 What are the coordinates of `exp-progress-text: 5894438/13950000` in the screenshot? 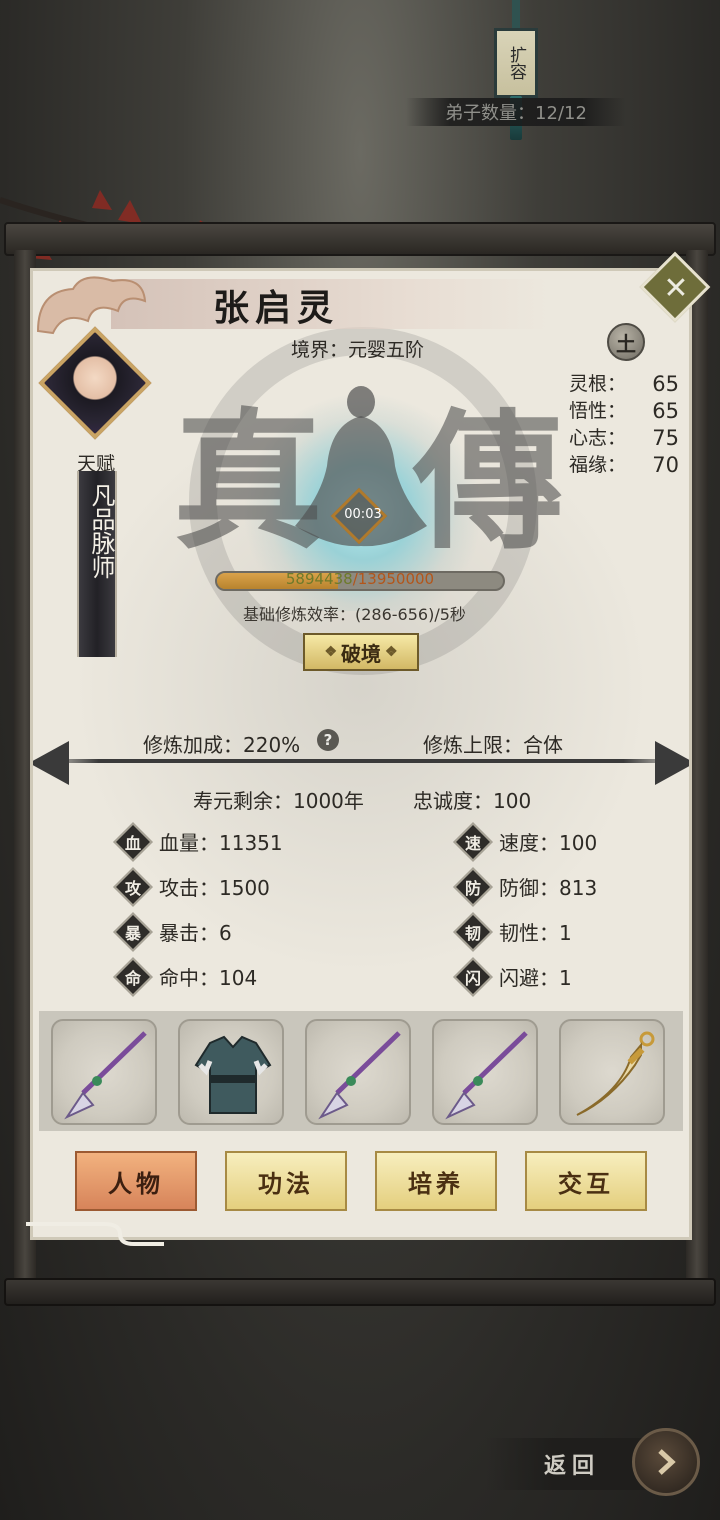 It's located at (360, 579).